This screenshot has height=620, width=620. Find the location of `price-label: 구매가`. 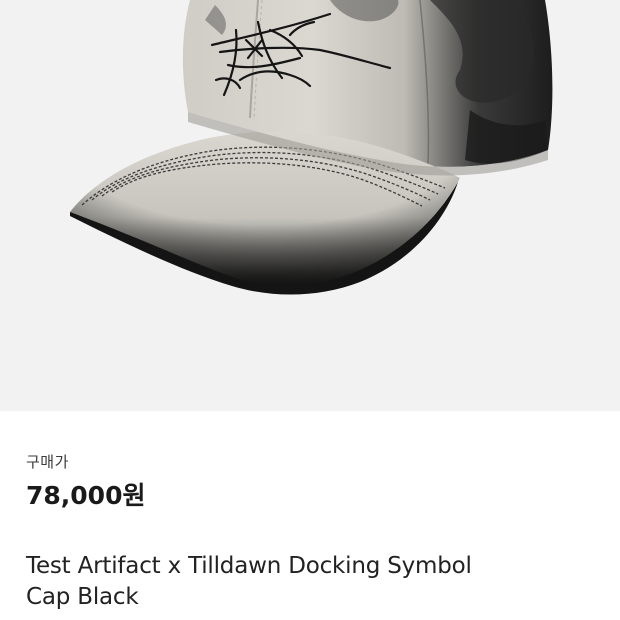

price-label: 구매가 is located at coordinates (47, 462).